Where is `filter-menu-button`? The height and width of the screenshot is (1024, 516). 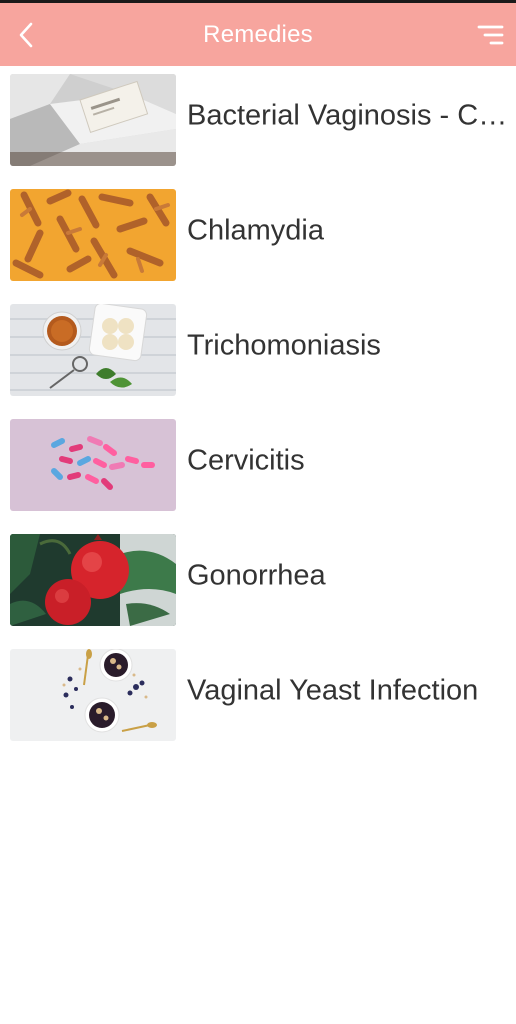 filter-menu-button is located at coordinates (490, 35).